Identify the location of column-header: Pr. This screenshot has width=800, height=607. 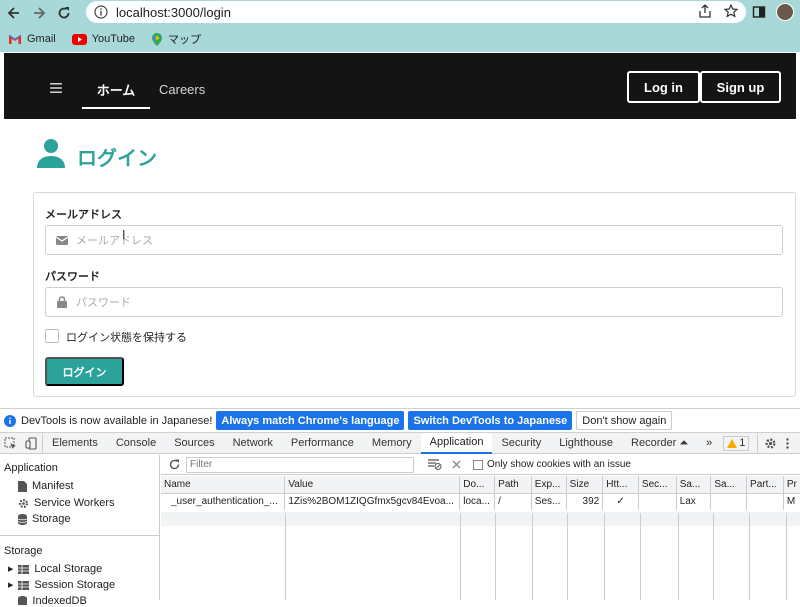
(791, 485).